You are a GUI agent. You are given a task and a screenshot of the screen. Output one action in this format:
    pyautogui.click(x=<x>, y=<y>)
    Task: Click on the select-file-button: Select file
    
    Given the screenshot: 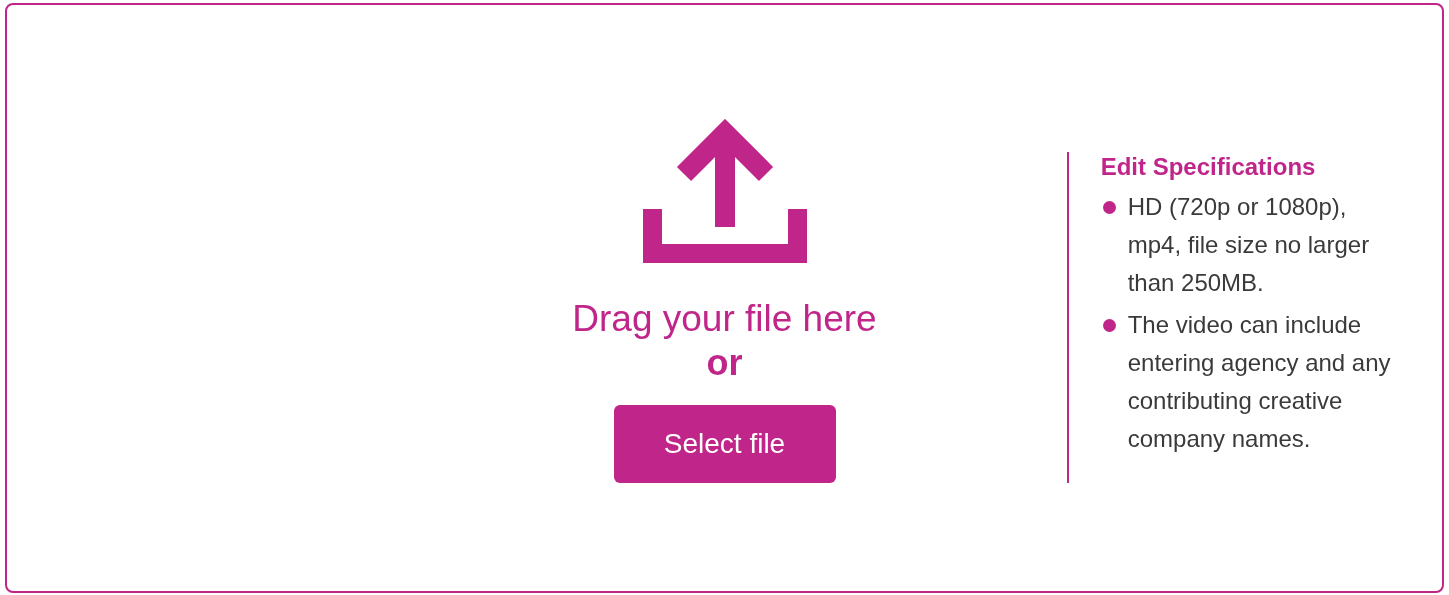 What is the action you would take?
    pyautogui.click(x=724, y=444)
    